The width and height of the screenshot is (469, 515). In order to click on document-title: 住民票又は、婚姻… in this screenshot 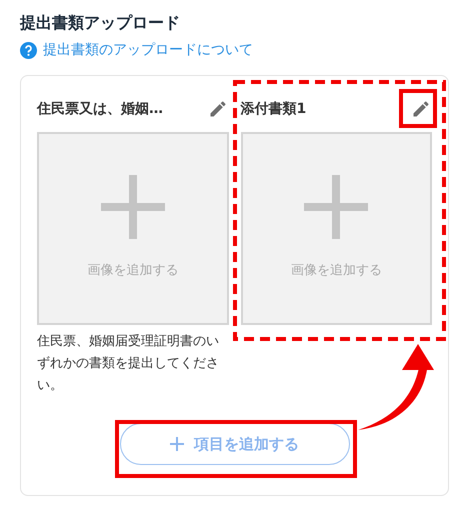, I will do `click(100, 109)`.